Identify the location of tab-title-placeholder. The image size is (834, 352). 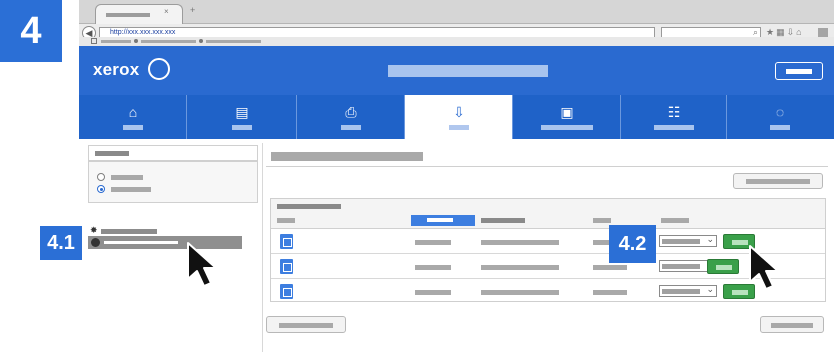
(128, 15).